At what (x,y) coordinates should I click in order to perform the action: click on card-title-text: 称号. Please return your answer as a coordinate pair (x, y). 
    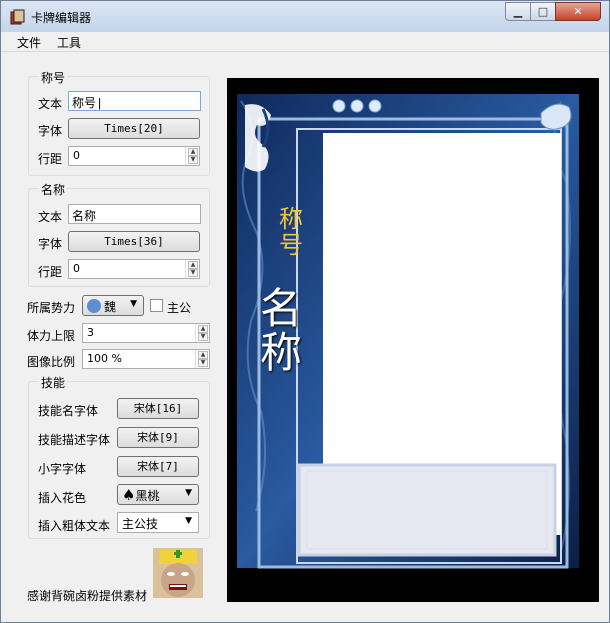
    Looking at the image, I should click on (291, 232).